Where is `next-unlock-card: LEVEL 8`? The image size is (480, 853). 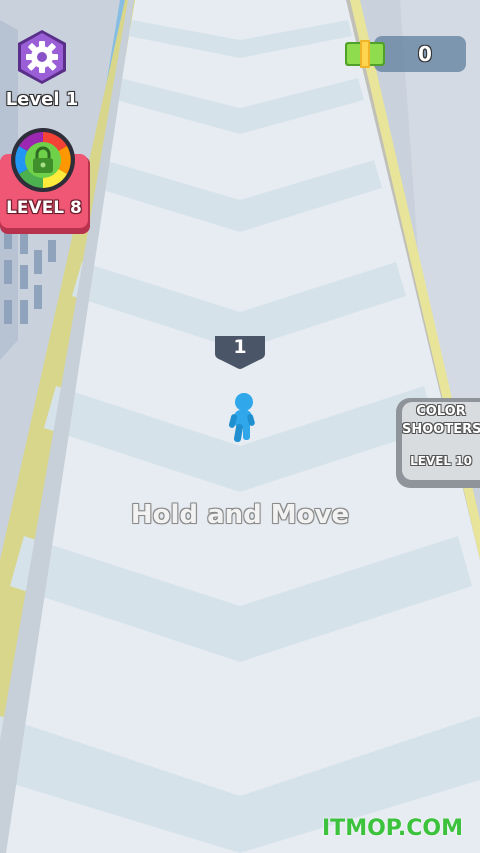
next-unlock-card: LEVEL 8 is located at coordinates (45, 181).